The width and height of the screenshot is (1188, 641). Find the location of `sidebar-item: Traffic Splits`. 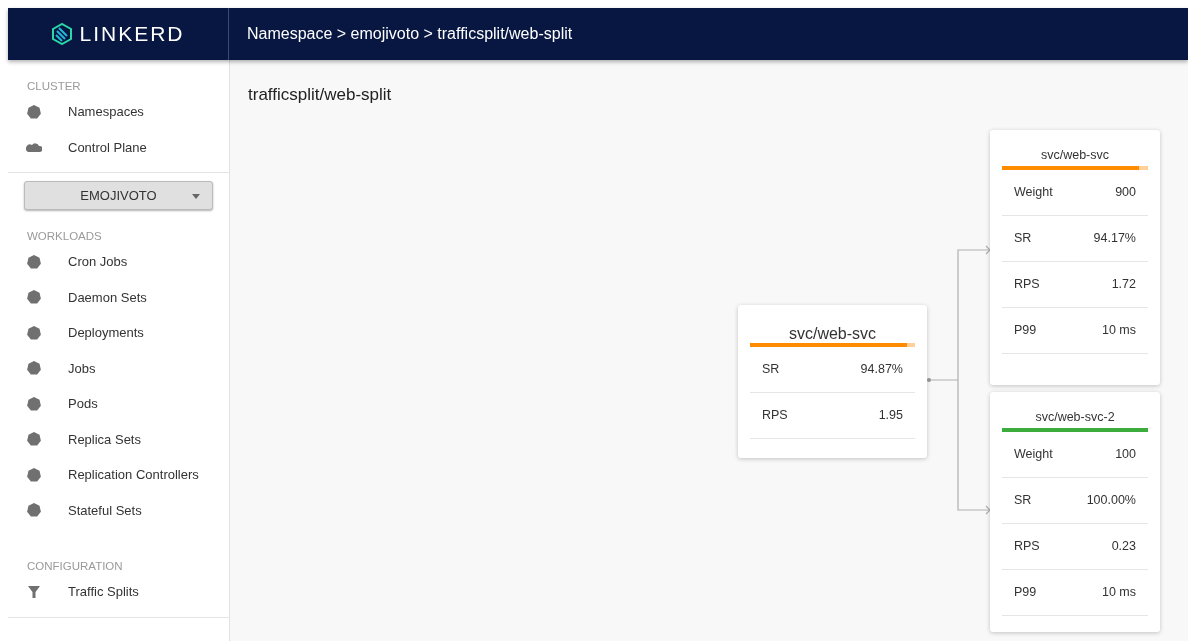

sidebar-item: Traffic Splits is located at coordinates (103, 592).